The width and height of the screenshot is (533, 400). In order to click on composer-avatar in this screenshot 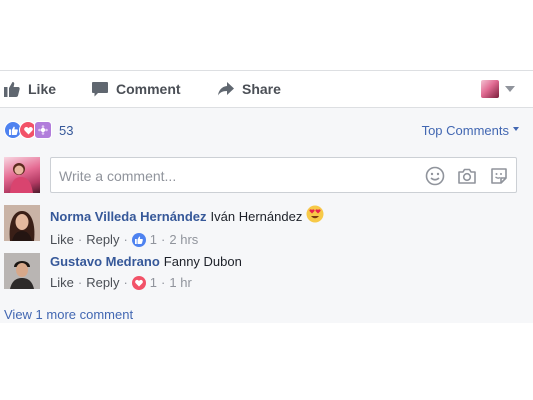, I will do `click(22, 175)`.